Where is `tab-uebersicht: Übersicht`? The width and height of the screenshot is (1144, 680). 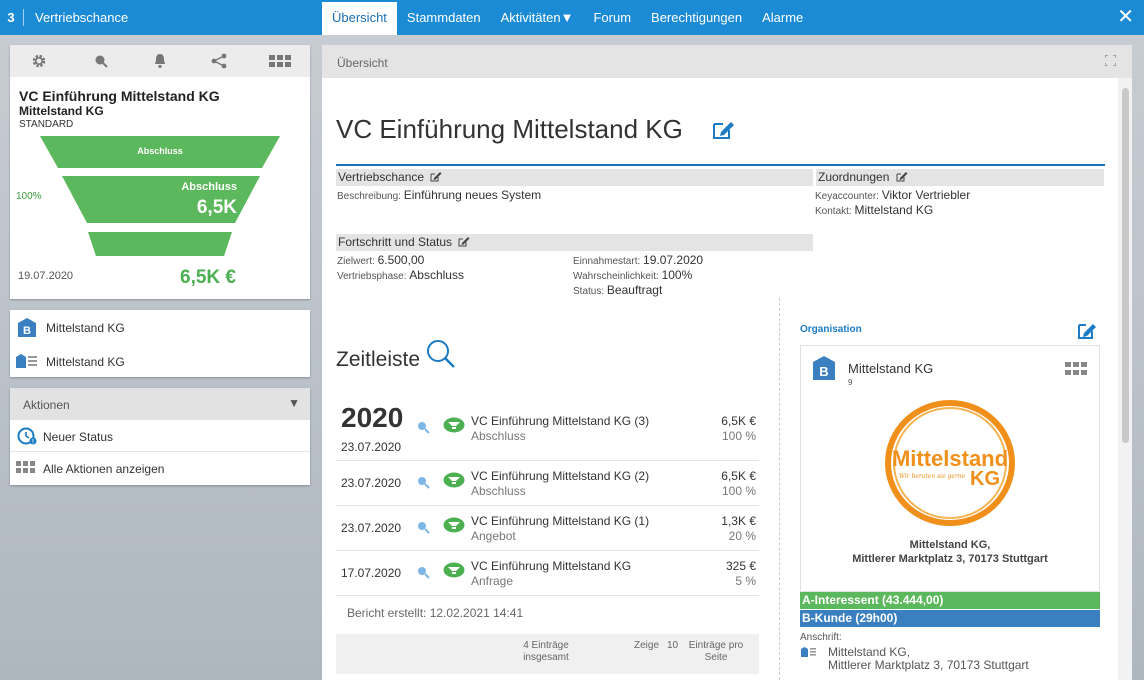 tab-uebersicht: Übersicht is located at coordinates (359, 18).